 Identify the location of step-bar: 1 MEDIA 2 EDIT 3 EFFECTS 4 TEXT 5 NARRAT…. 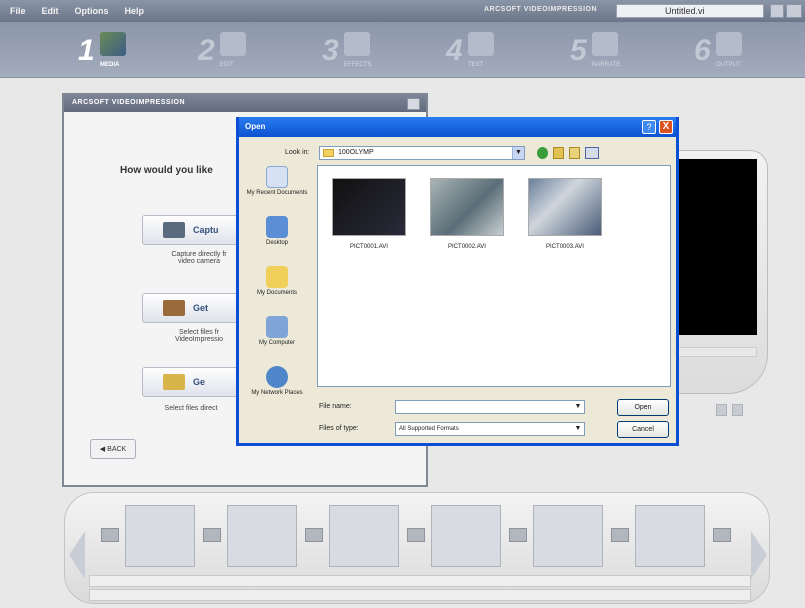
(402, 50).